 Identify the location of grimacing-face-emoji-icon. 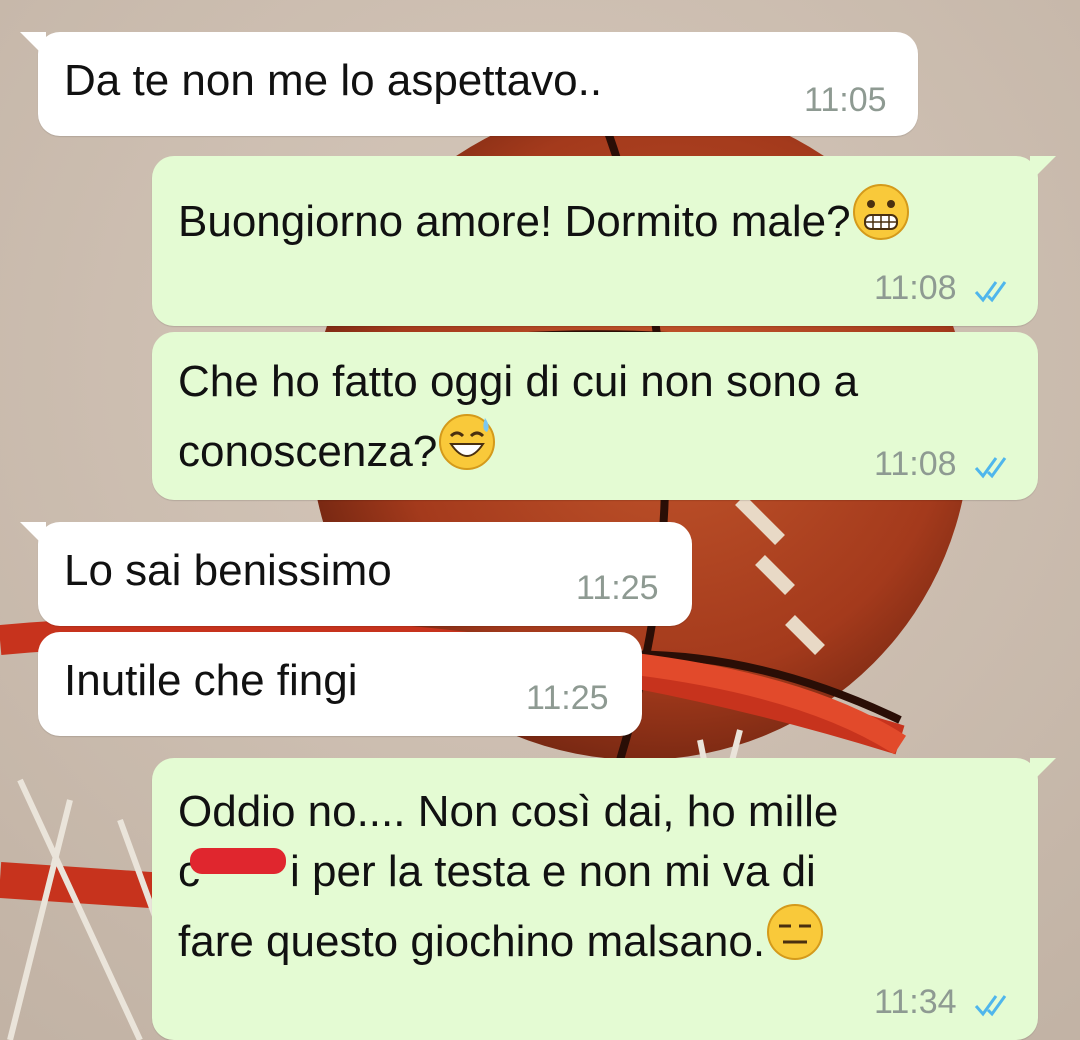
(880, 212).